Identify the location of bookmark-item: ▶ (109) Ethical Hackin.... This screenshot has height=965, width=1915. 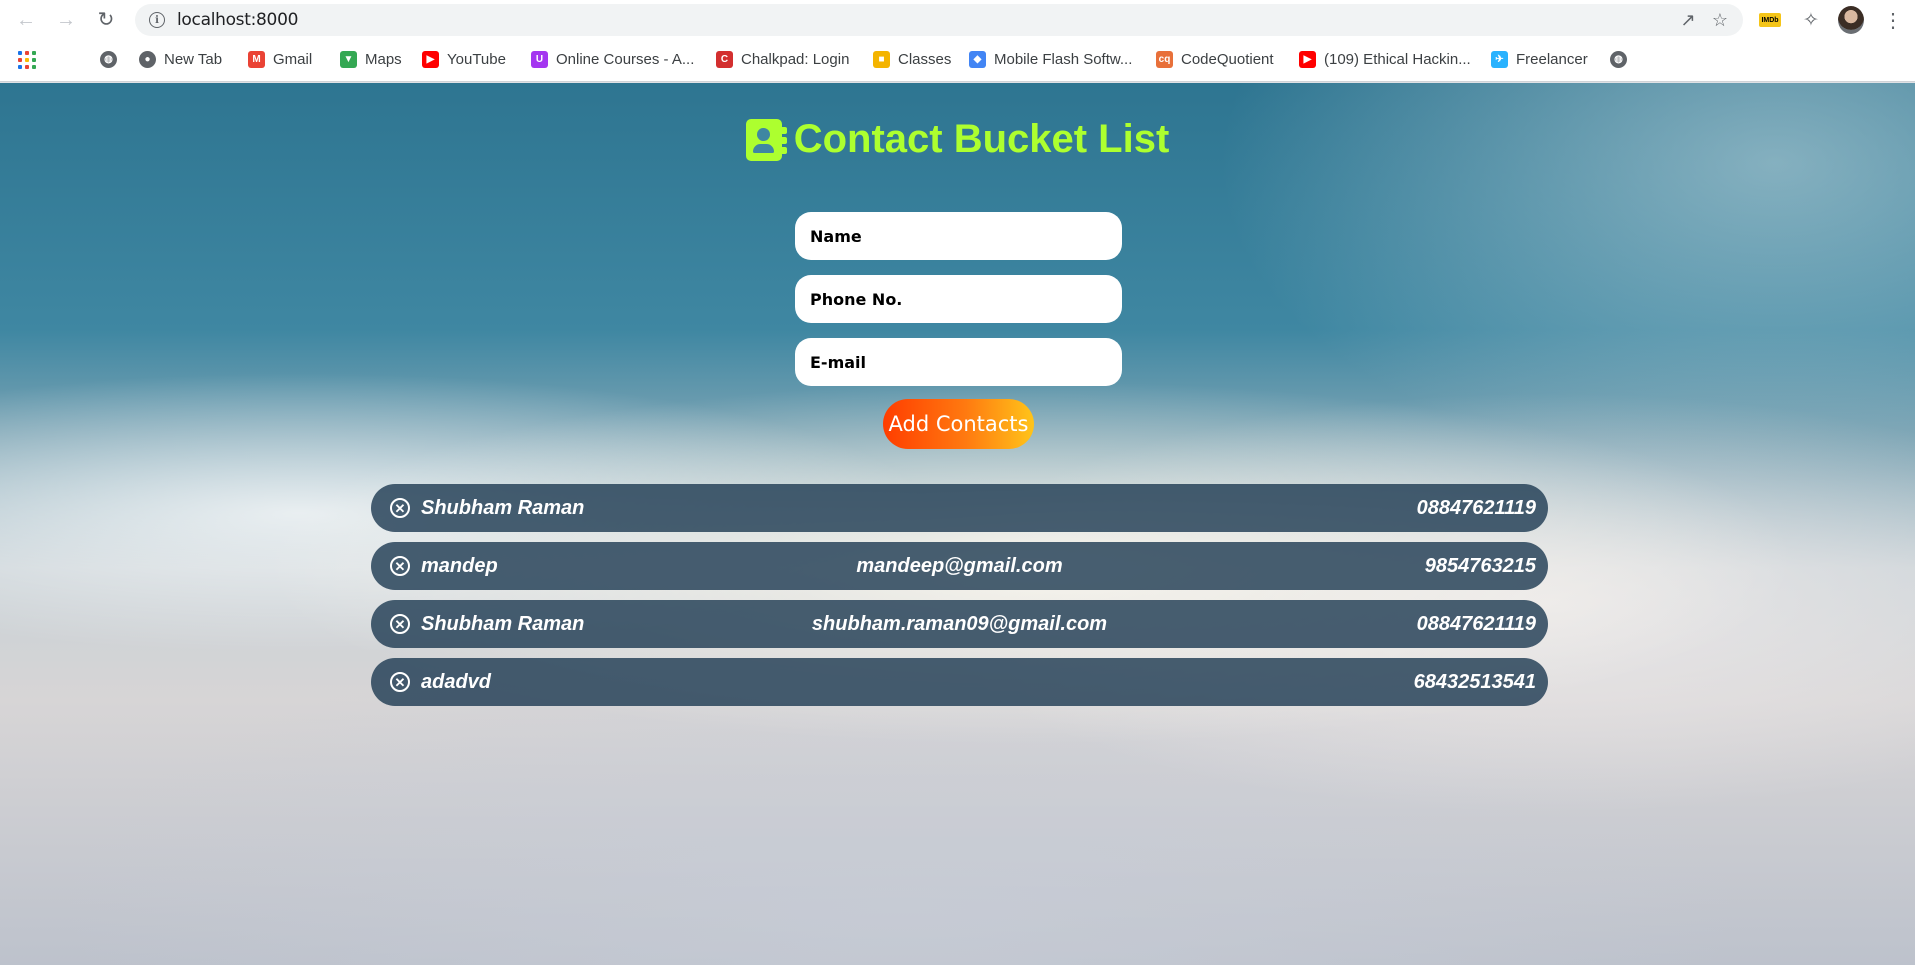
(1385, 59).